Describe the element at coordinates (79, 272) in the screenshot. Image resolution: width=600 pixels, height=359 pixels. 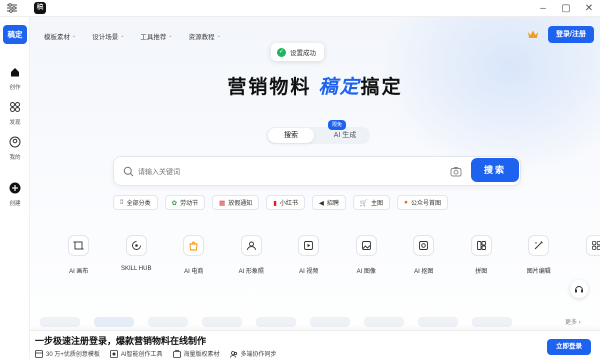
I see `tool-label: AI 画布` at that location.